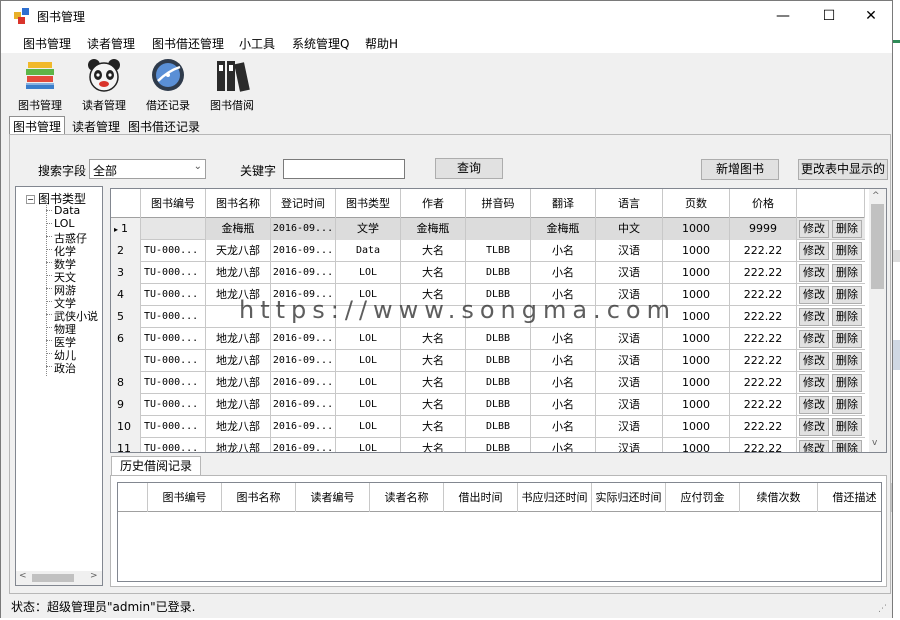 This screenshot has height=620, width=900. Describe the element at coordinates (555, 497) in the screenshot. I see `history-column-header: 书应归还时间` at that location.